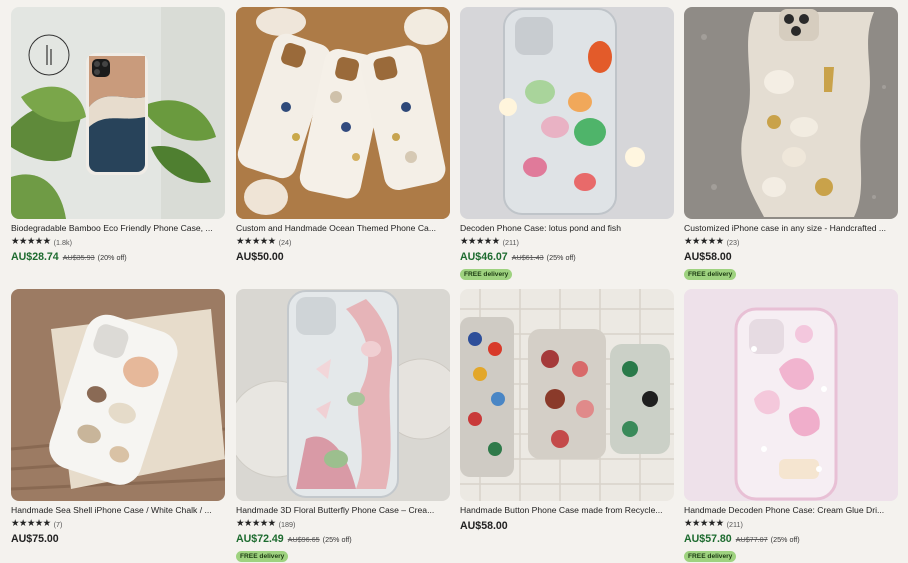  I want to click on price-row: AU$28.74 AU$35.93 (20% off), so click(118, 257).